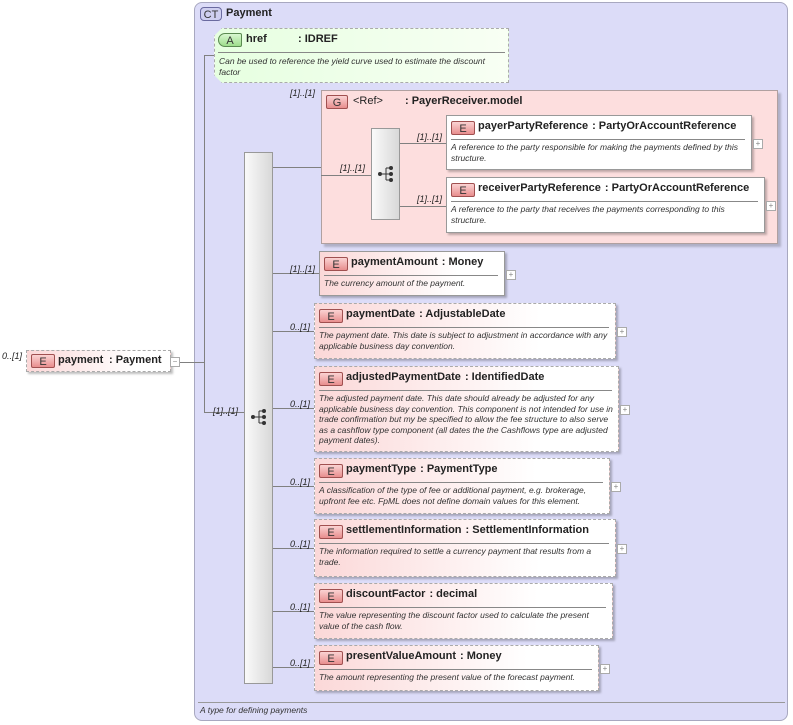 This screenshot has width=793, height=725. Describe the element at coordinates (394, 262) in the screenshot. I see `element-name: paymentAmount` at that location.